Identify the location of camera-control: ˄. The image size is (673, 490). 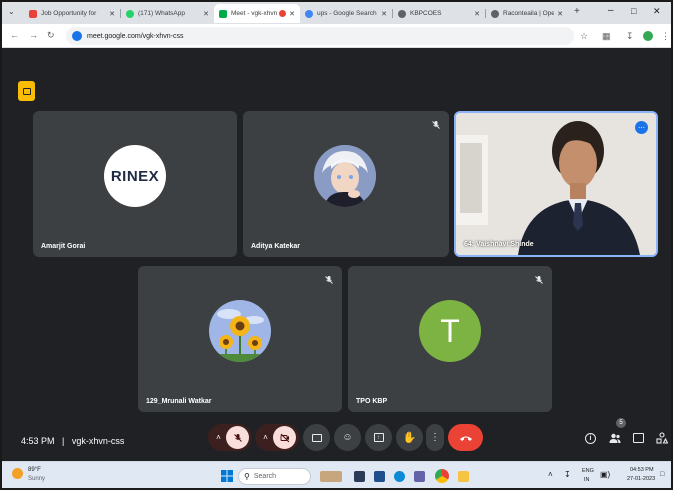
(277, 437).